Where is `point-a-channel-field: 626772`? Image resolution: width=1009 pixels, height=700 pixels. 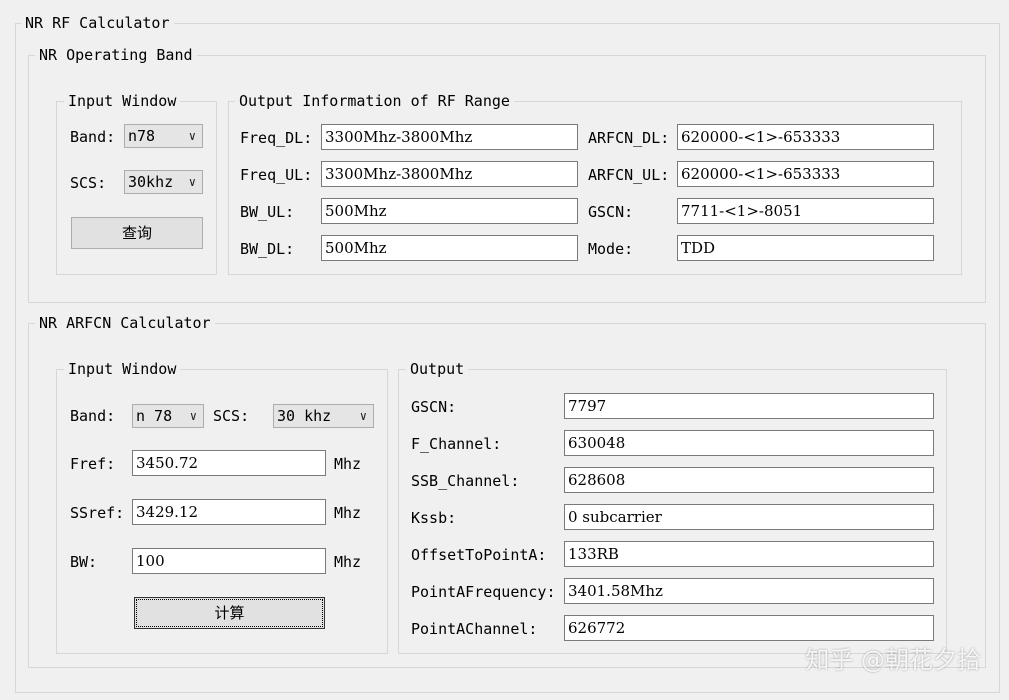
point-a-channel-field: 626772 is located at coordinates (749, 628).